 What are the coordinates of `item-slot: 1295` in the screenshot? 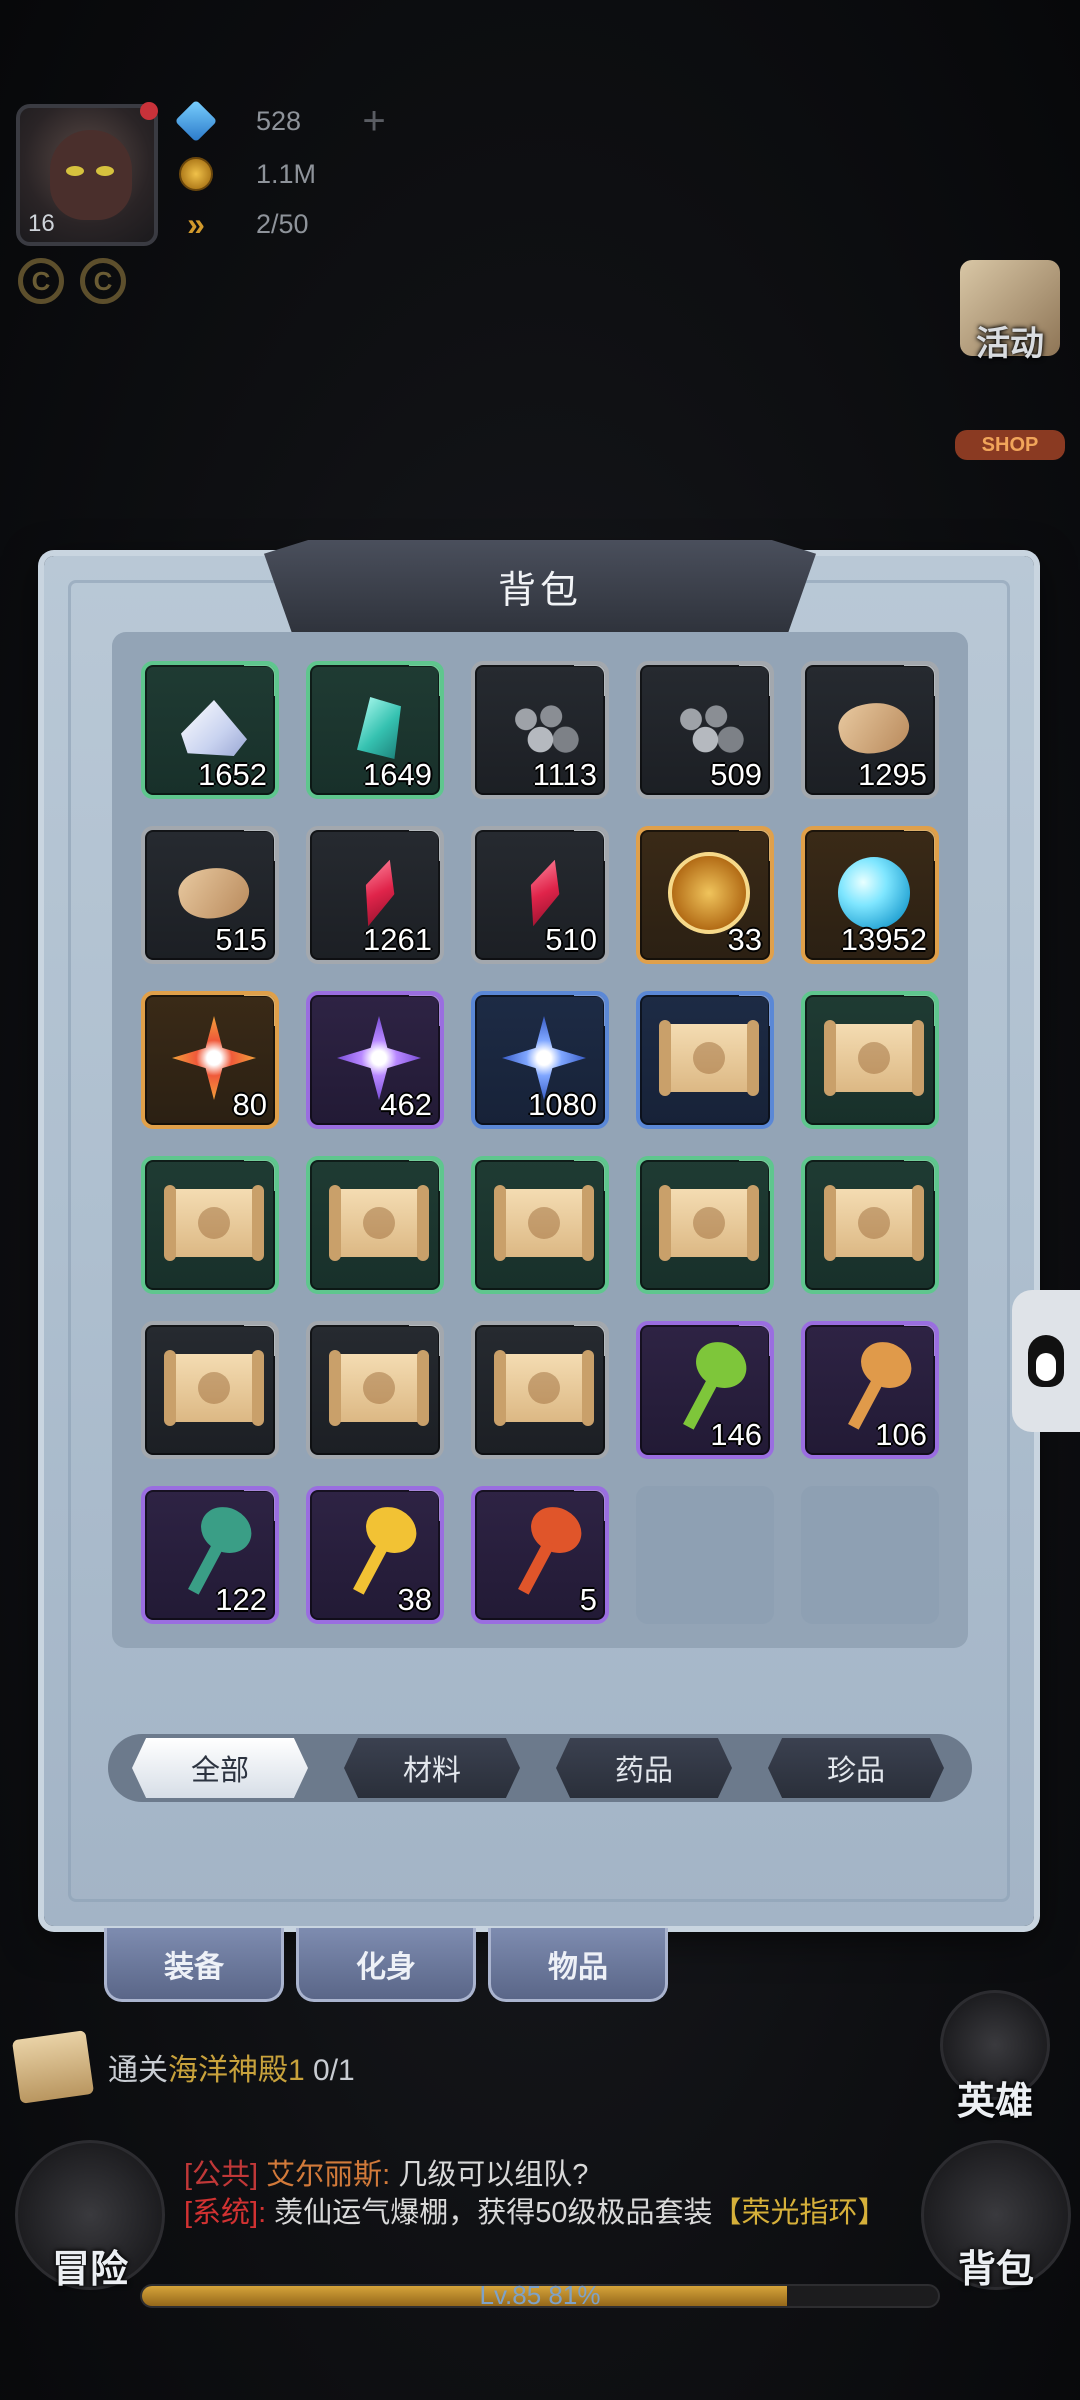 It's located at (870, 730).